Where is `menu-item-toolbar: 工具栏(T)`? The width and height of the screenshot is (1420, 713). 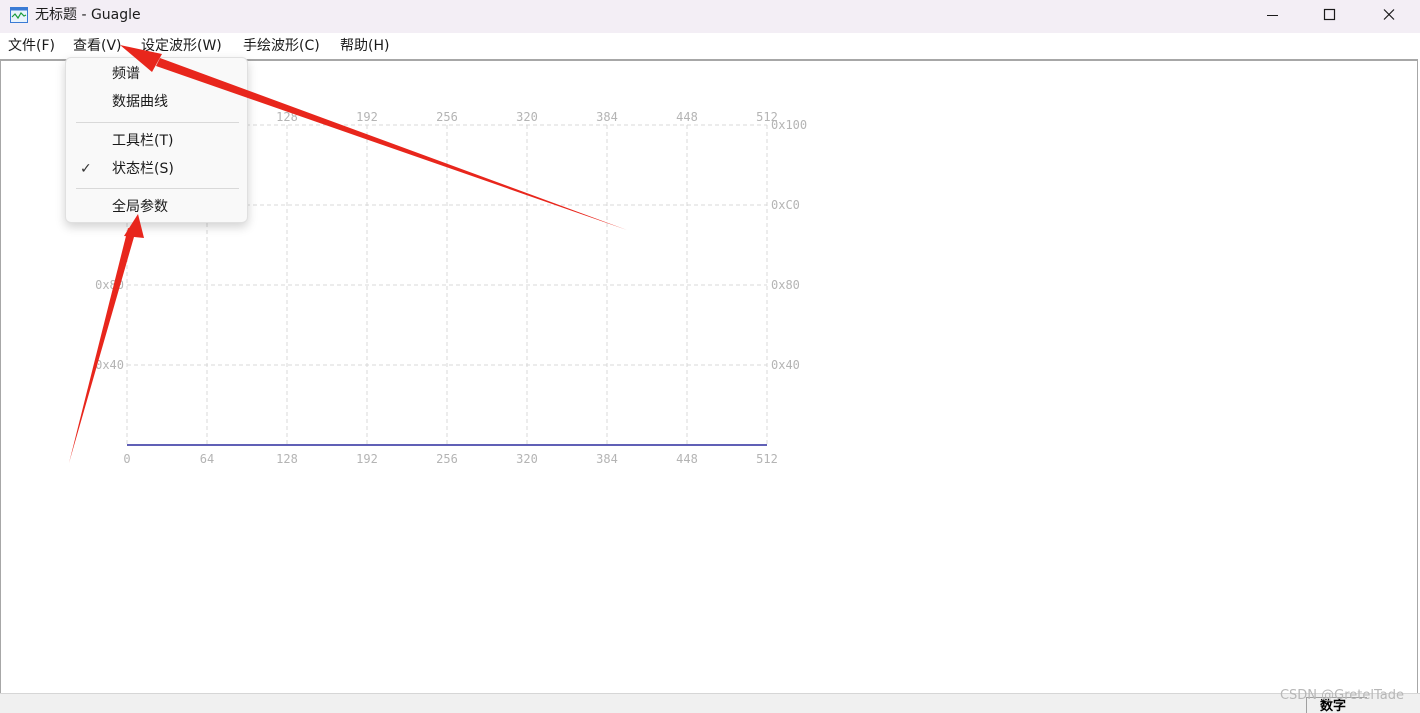
menu-item-toolbar: 工具栏(T) is located at coordinates (156, 141).